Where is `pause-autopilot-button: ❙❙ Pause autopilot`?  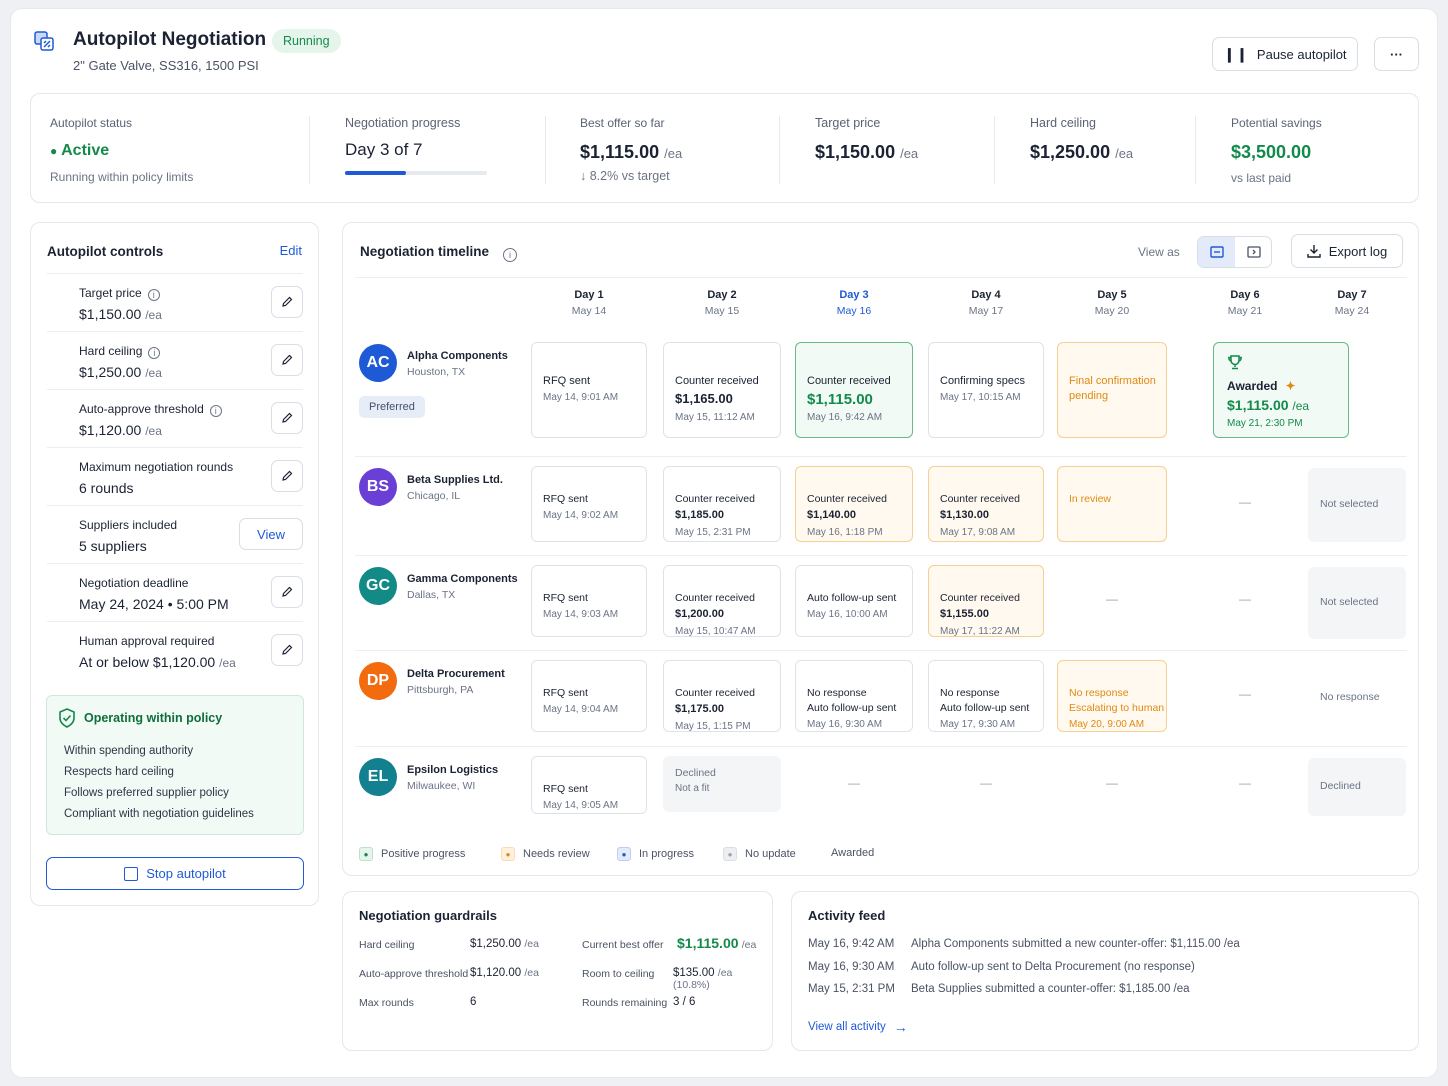 pause-autopilot-button: ❙❙ Pause autopilot is located at coordinates (1285, 54).